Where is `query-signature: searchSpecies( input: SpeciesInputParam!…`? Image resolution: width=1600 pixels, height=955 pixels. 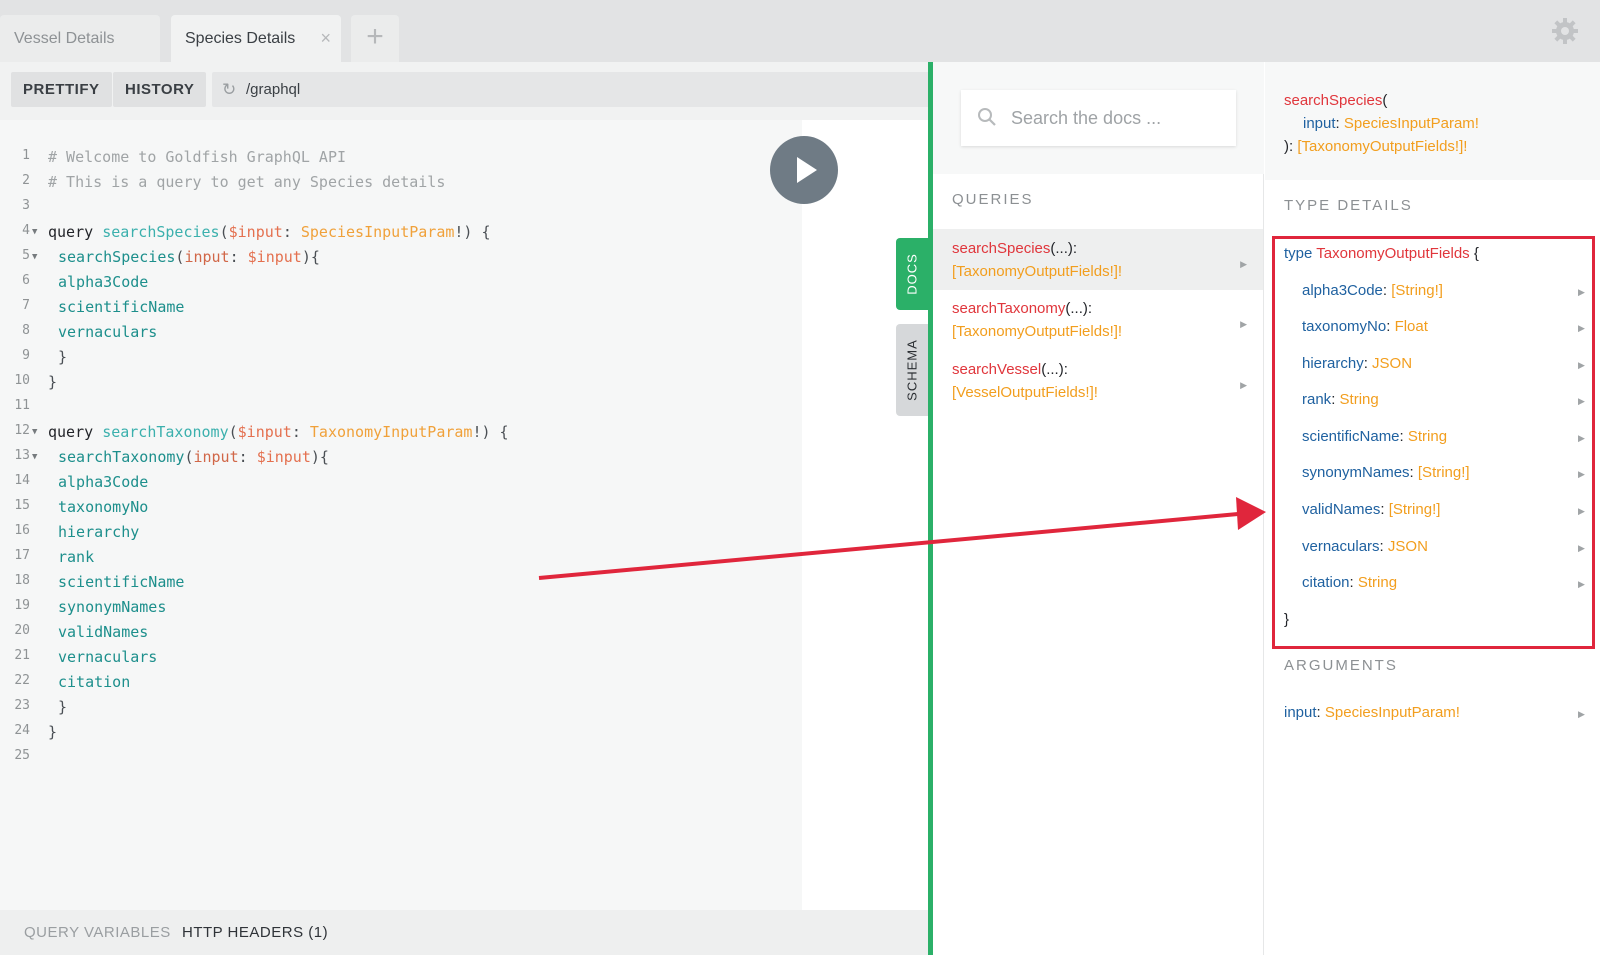 query-signature: searchSpecies( input: SpeciesInputParam!… is located at coordinates (1432, 121).